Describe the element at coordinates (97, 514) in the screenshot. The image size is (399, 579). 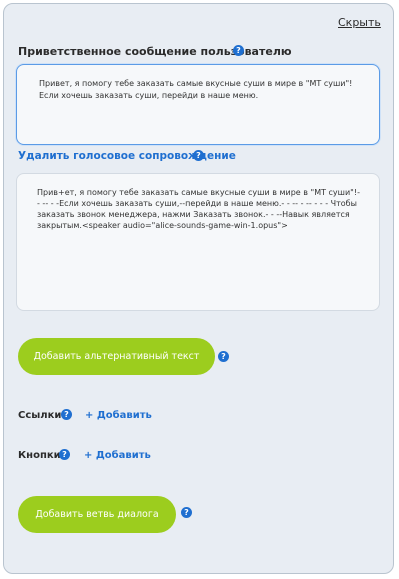
I see `add-dialog-branch-button: Добавить ветвь диалога` at that location.